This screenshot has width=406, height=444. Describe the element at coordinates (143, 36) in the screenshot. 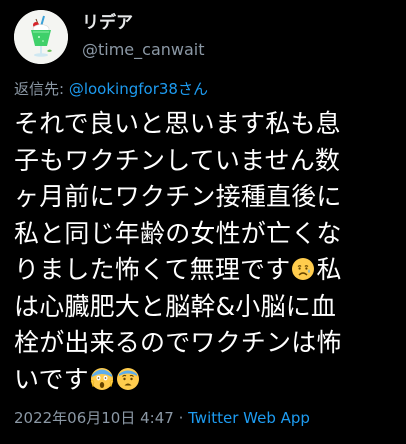

I see `user-names: リデア @time_canwait` at that location.